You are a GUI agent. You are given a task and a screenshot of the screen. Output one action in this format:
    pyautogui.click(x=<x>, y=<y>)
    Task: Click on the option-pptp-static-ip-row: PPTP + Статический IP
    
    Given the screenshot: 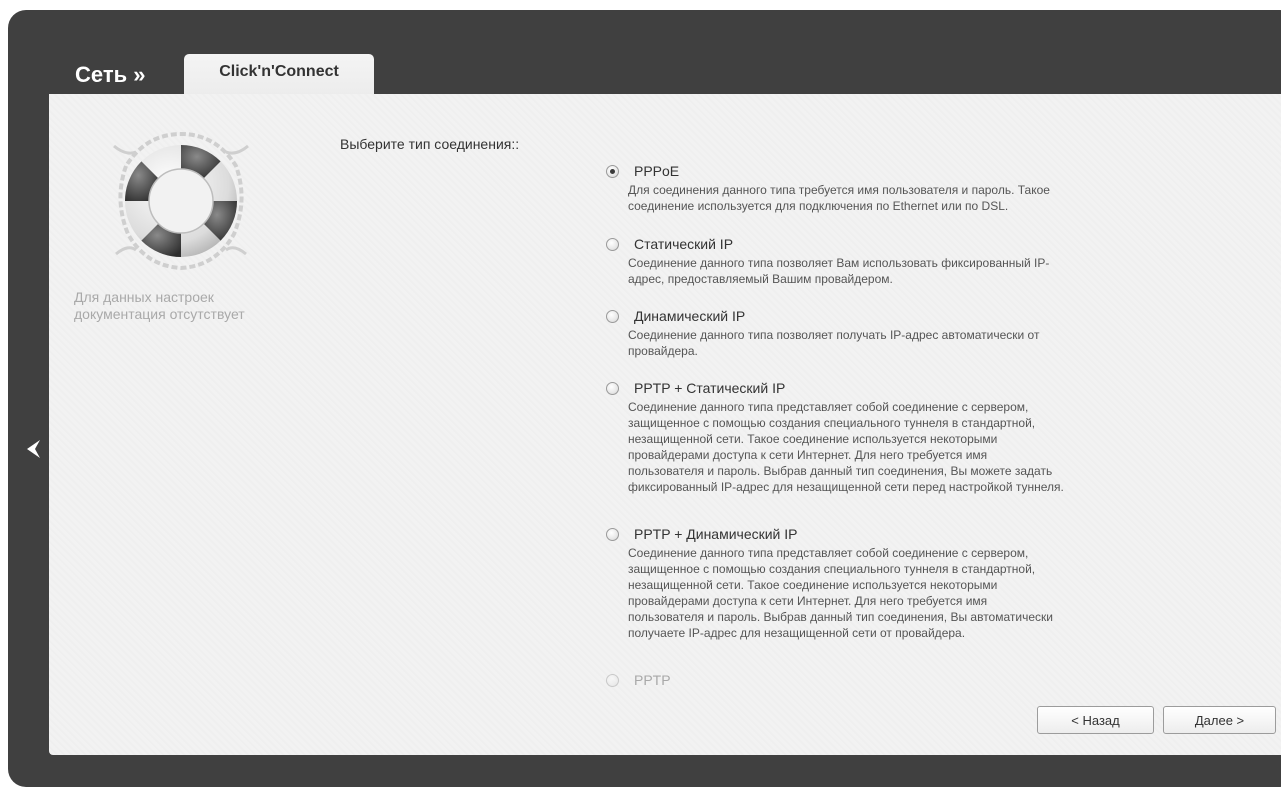 What is the action you would take?
    pyautogui.click(x=886, y=388)
    